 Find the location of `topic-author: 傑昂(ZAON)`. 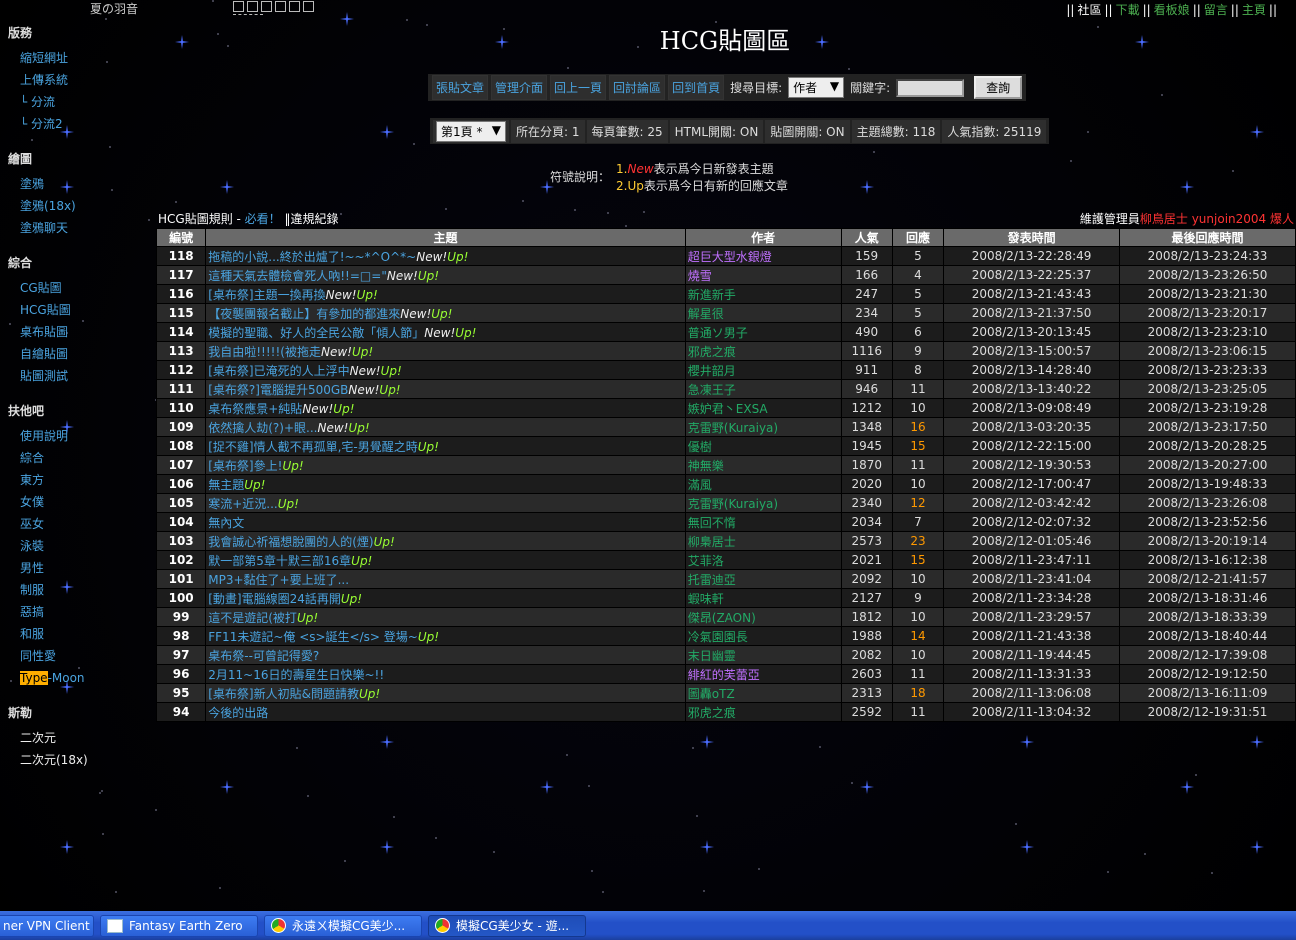

topic-author: 傑昂(ZAON) is located at coordinates (763, 617).